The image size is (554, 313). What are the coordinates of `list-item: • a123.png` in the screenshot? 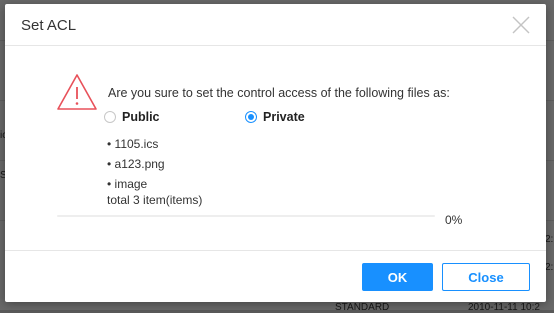 It's located at (136, 164).